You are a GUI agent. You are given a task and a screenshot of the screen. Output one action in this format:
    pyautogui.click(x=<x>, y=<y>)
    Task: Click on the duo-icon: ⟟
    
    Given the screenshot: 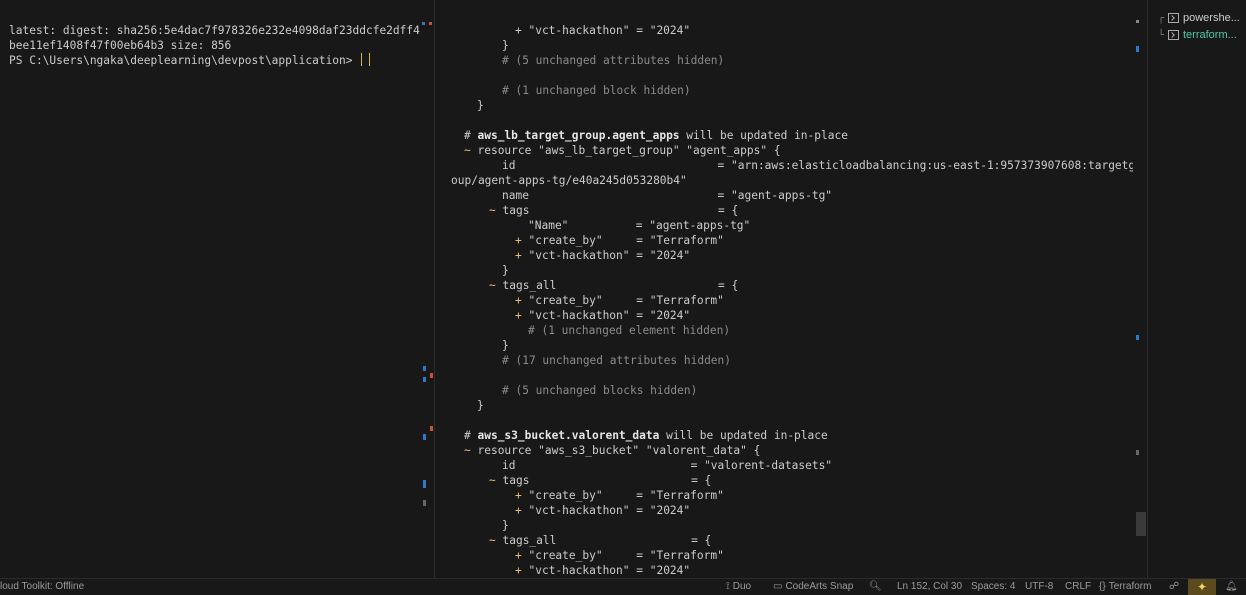 What is the action you would take?
    pyautogui.click(x=728, y=586)
    